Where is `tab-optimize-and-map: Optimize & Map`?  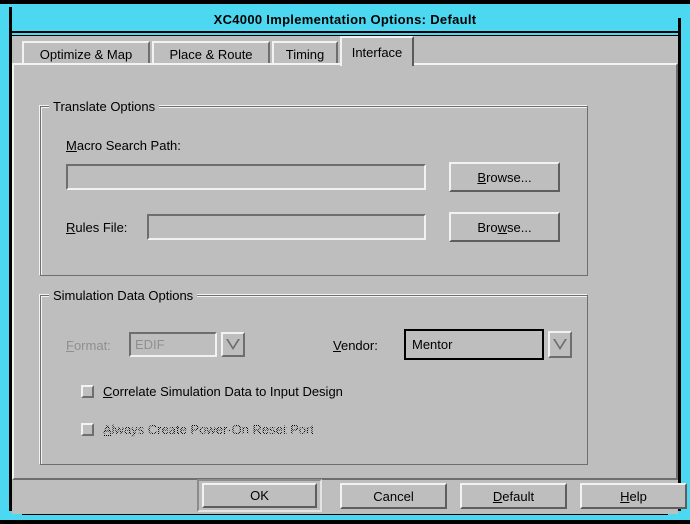
tab-optimize-and-map: Optimize & Map is located at coordinates (86, 53).